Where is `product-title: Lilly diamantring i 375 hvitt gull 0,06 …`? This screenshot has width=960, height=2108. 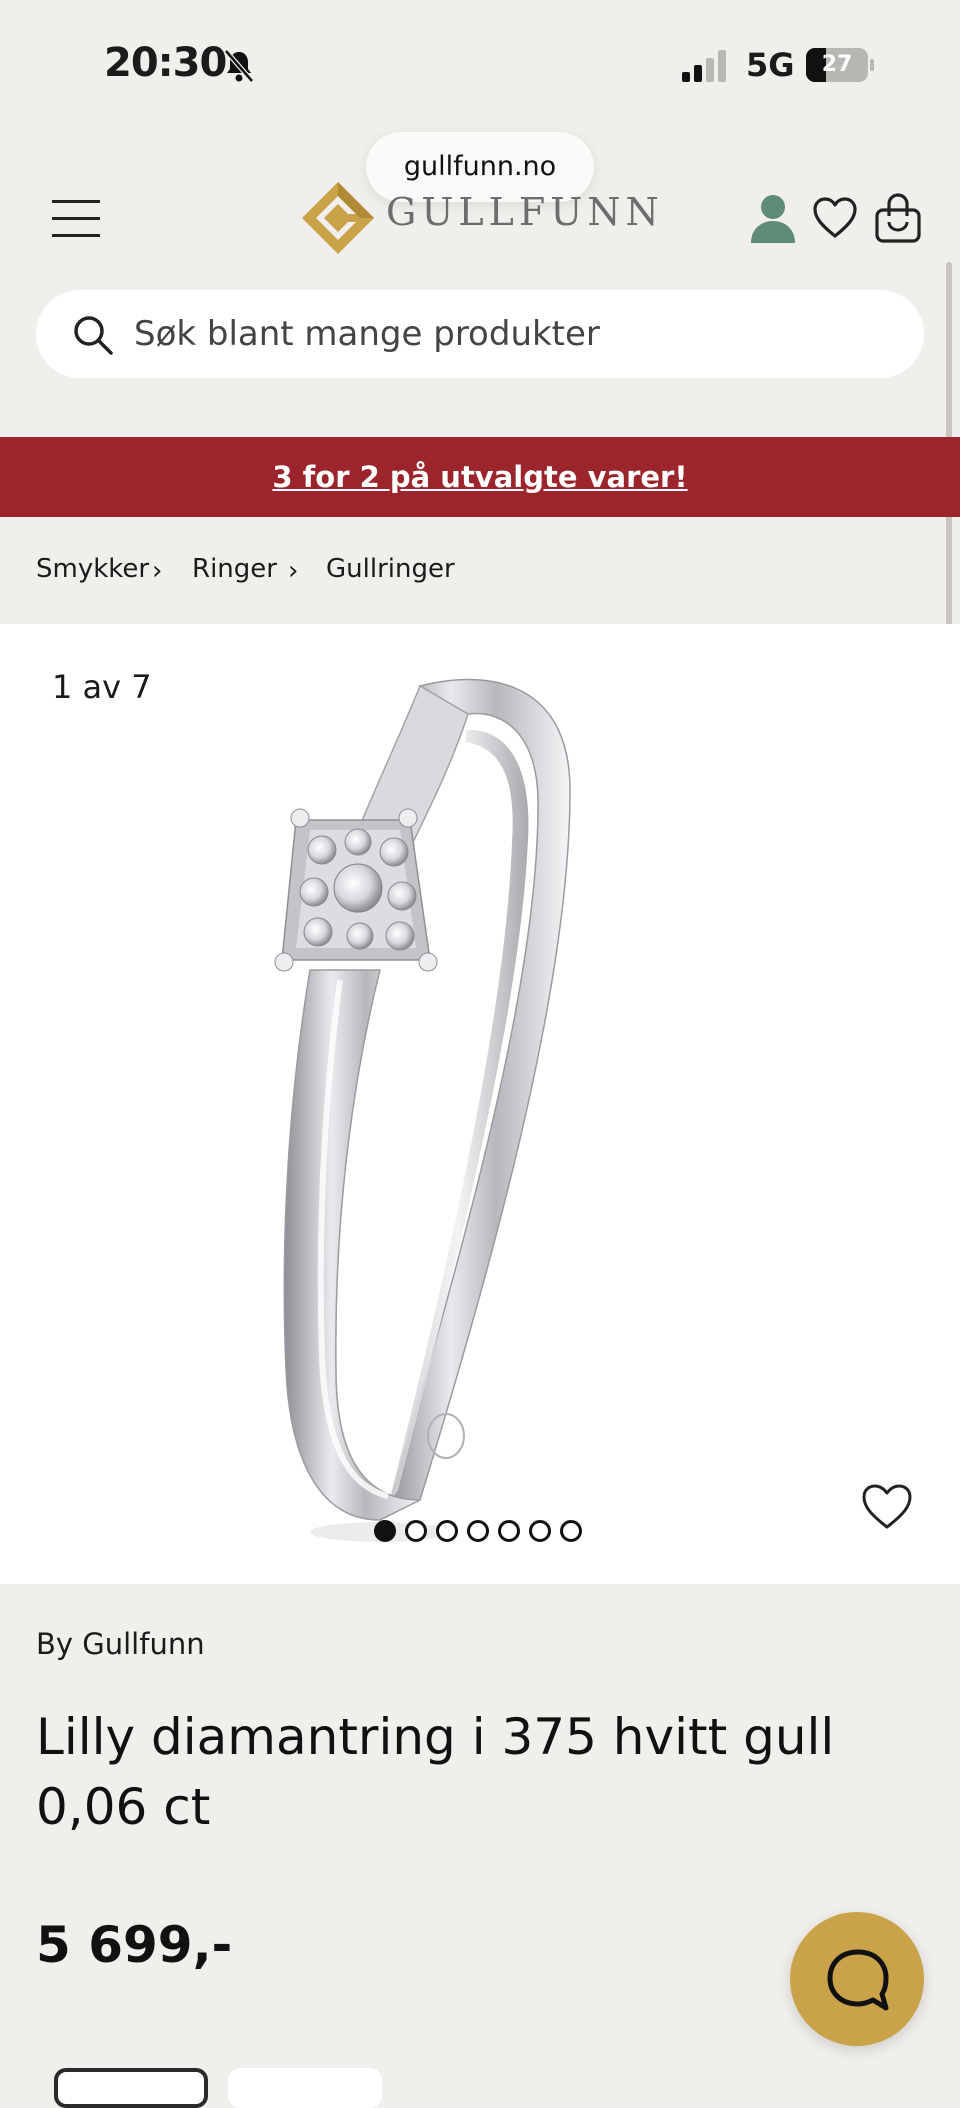 product-title: Lilly diamantring i 375 hvitt gull 0,06 … is located at coordinates (435, 1772).